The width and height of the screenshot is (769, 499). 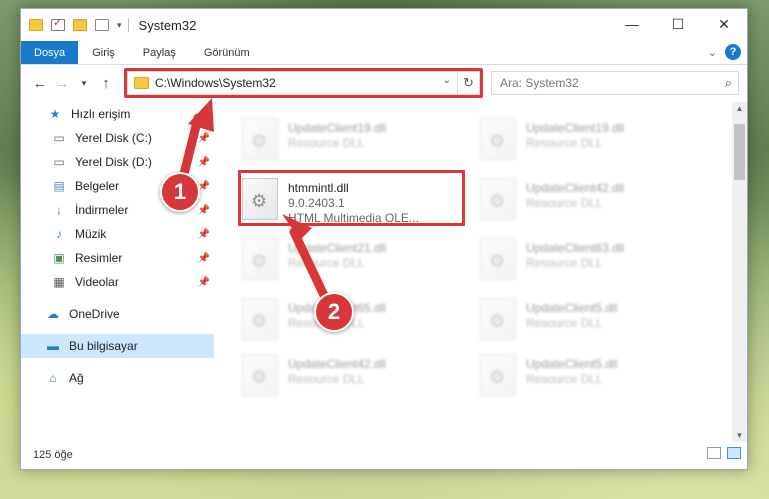 I want to click on sidebar-item-pictures: ▣ Resimler 📌, so click(x=117, y=258).